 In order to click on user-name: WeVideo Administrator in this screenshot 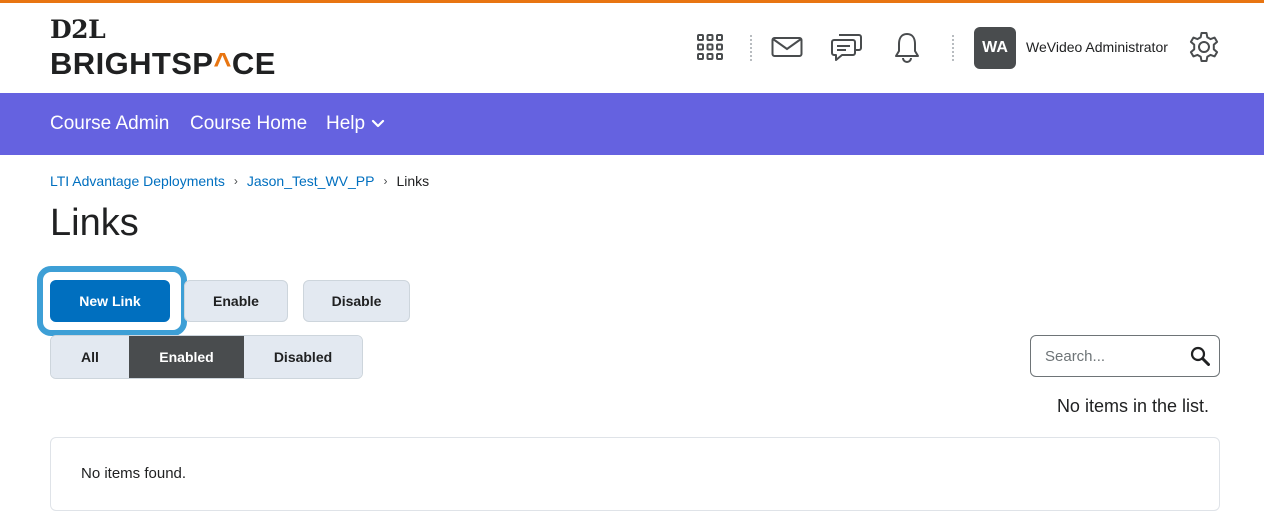, I will do `click(1097, 47)`.